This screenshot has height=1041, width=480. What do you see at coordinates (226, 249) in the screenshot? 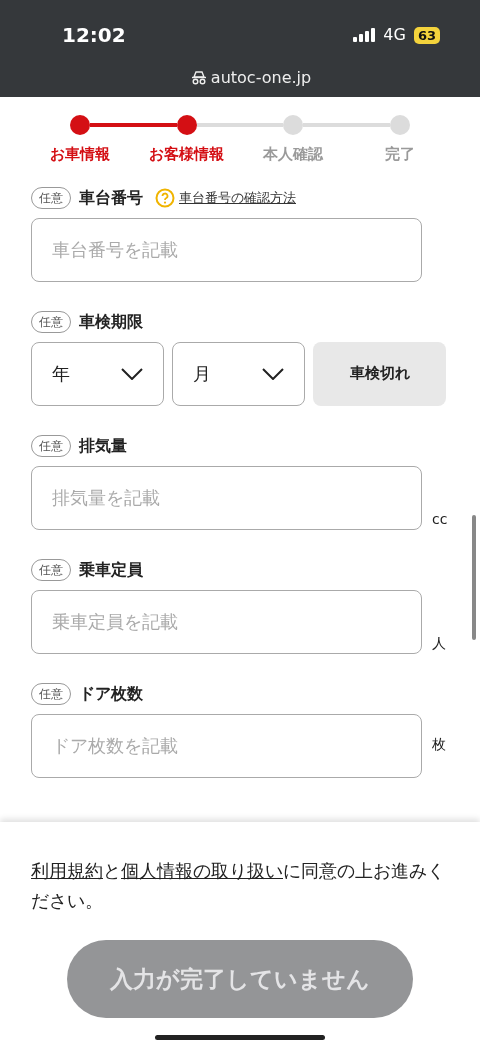
I see `text-field: 車台番号を記載` at bounding box center [226, 249].